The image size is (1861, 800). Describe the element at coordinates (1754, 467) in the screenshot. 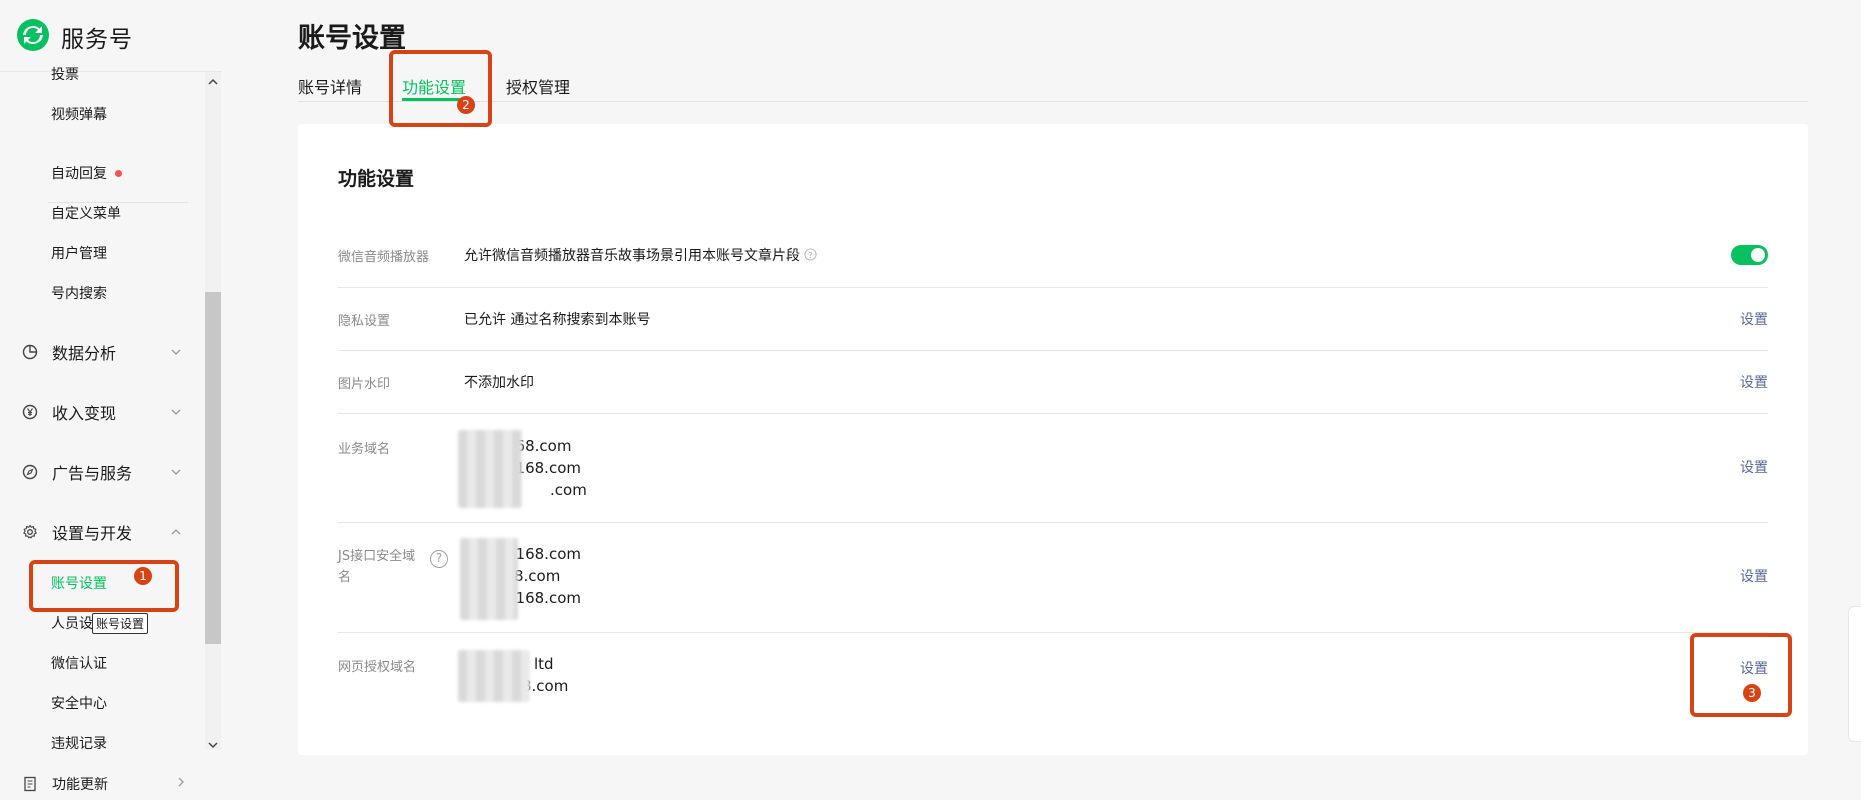

I see `business-domain-settings-link: 设置` at that location.